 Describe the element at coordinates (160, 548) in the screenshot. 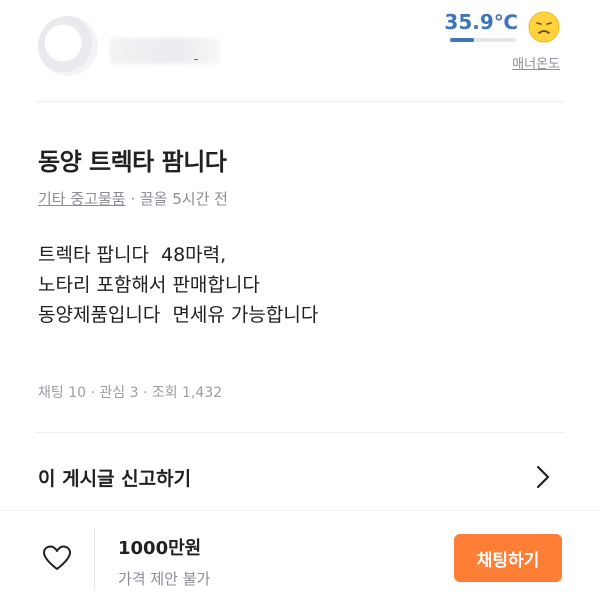

I see `price: 1000만원` at that location.